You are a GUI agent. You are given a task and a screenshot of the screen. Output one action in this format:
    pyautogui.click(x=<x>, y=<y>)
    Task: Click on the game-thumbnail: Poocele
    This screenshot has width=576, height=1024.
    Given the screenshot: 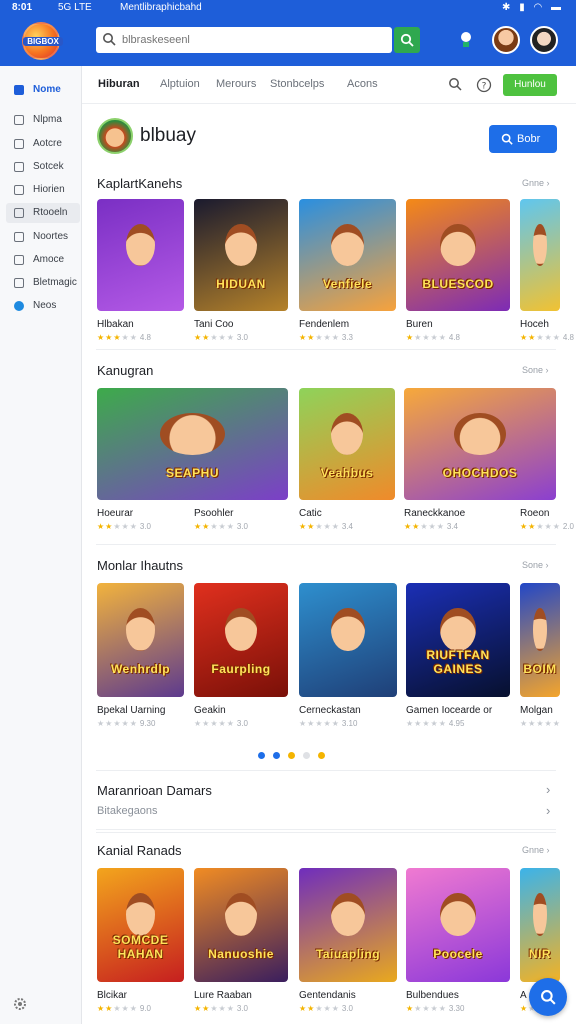 What is the action you would take?
    pyautogui.click(x=458, y=925)
    